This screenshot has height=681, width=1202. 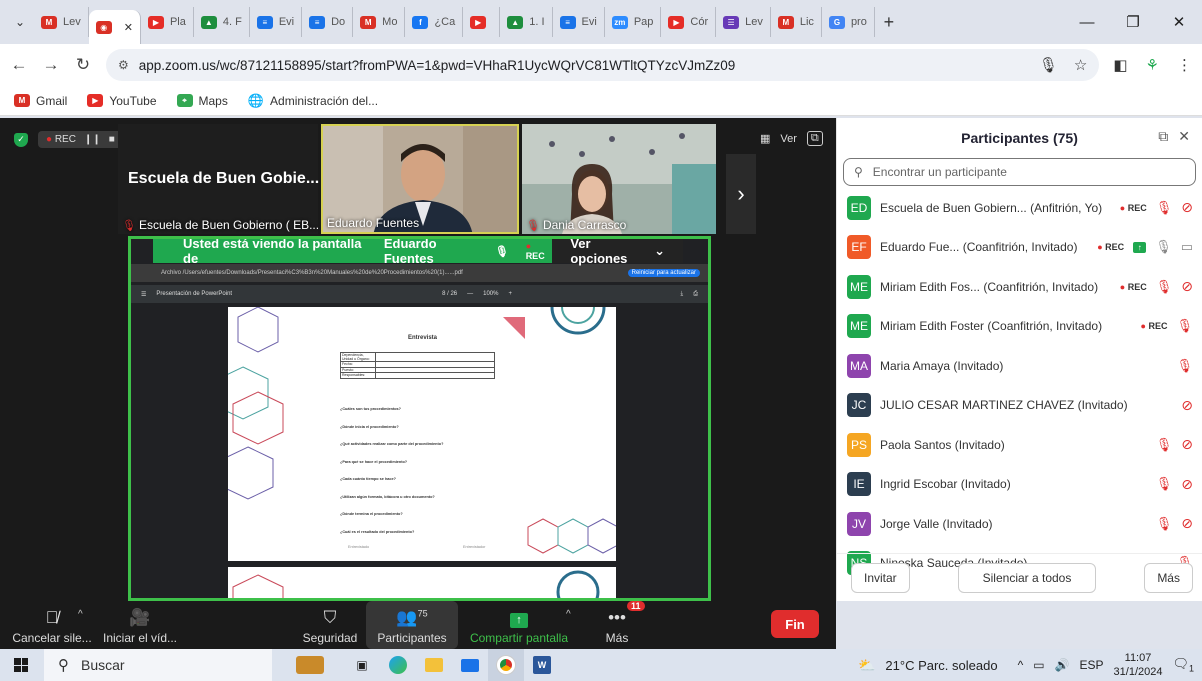 I want to click on windows-start-icon, so click(x=21, y=665).